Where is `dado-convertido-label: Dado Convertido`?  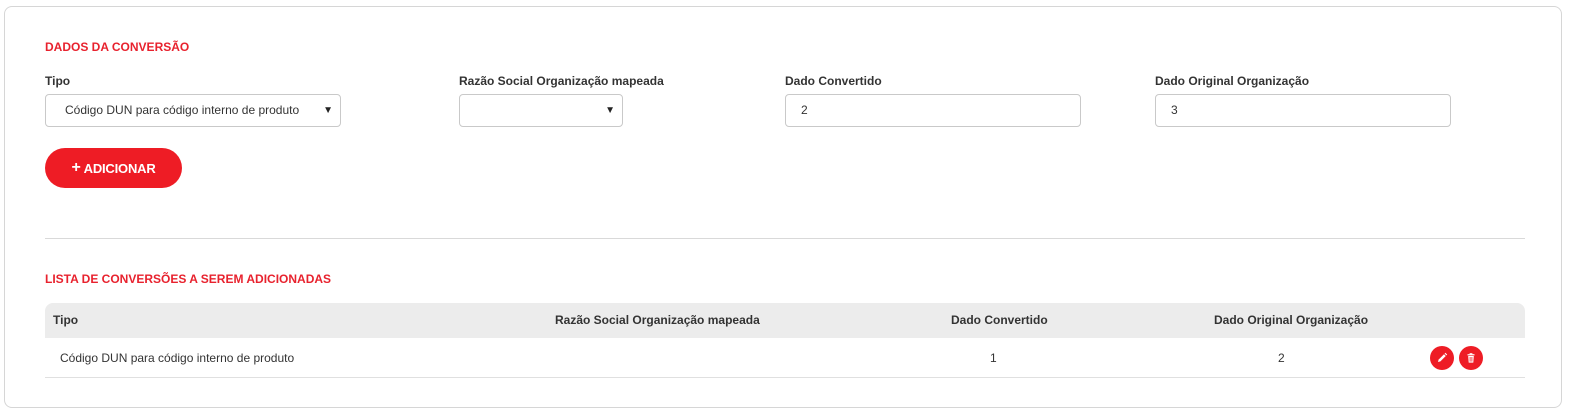 dado-convertido-label: Dado Convertido is located at coordinates (833, 81).